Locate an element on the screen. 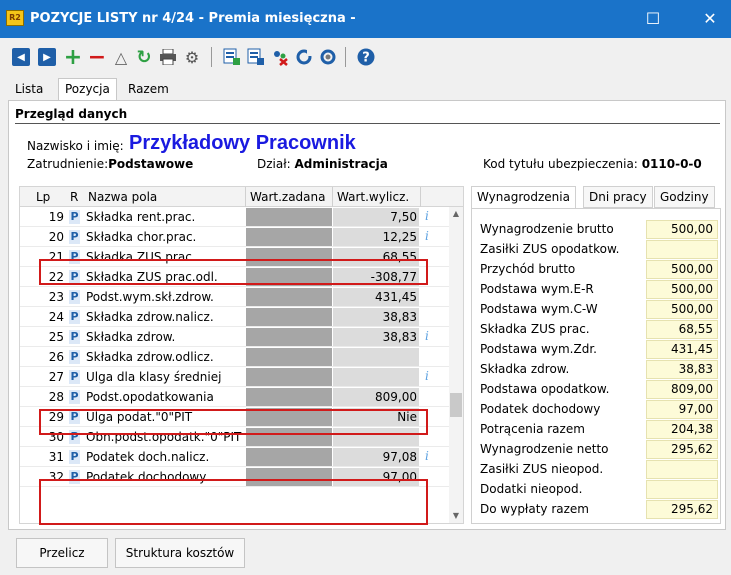 The image size is (731, 575). department-info: Dział: Administracja is located at coordinates (322, 164).